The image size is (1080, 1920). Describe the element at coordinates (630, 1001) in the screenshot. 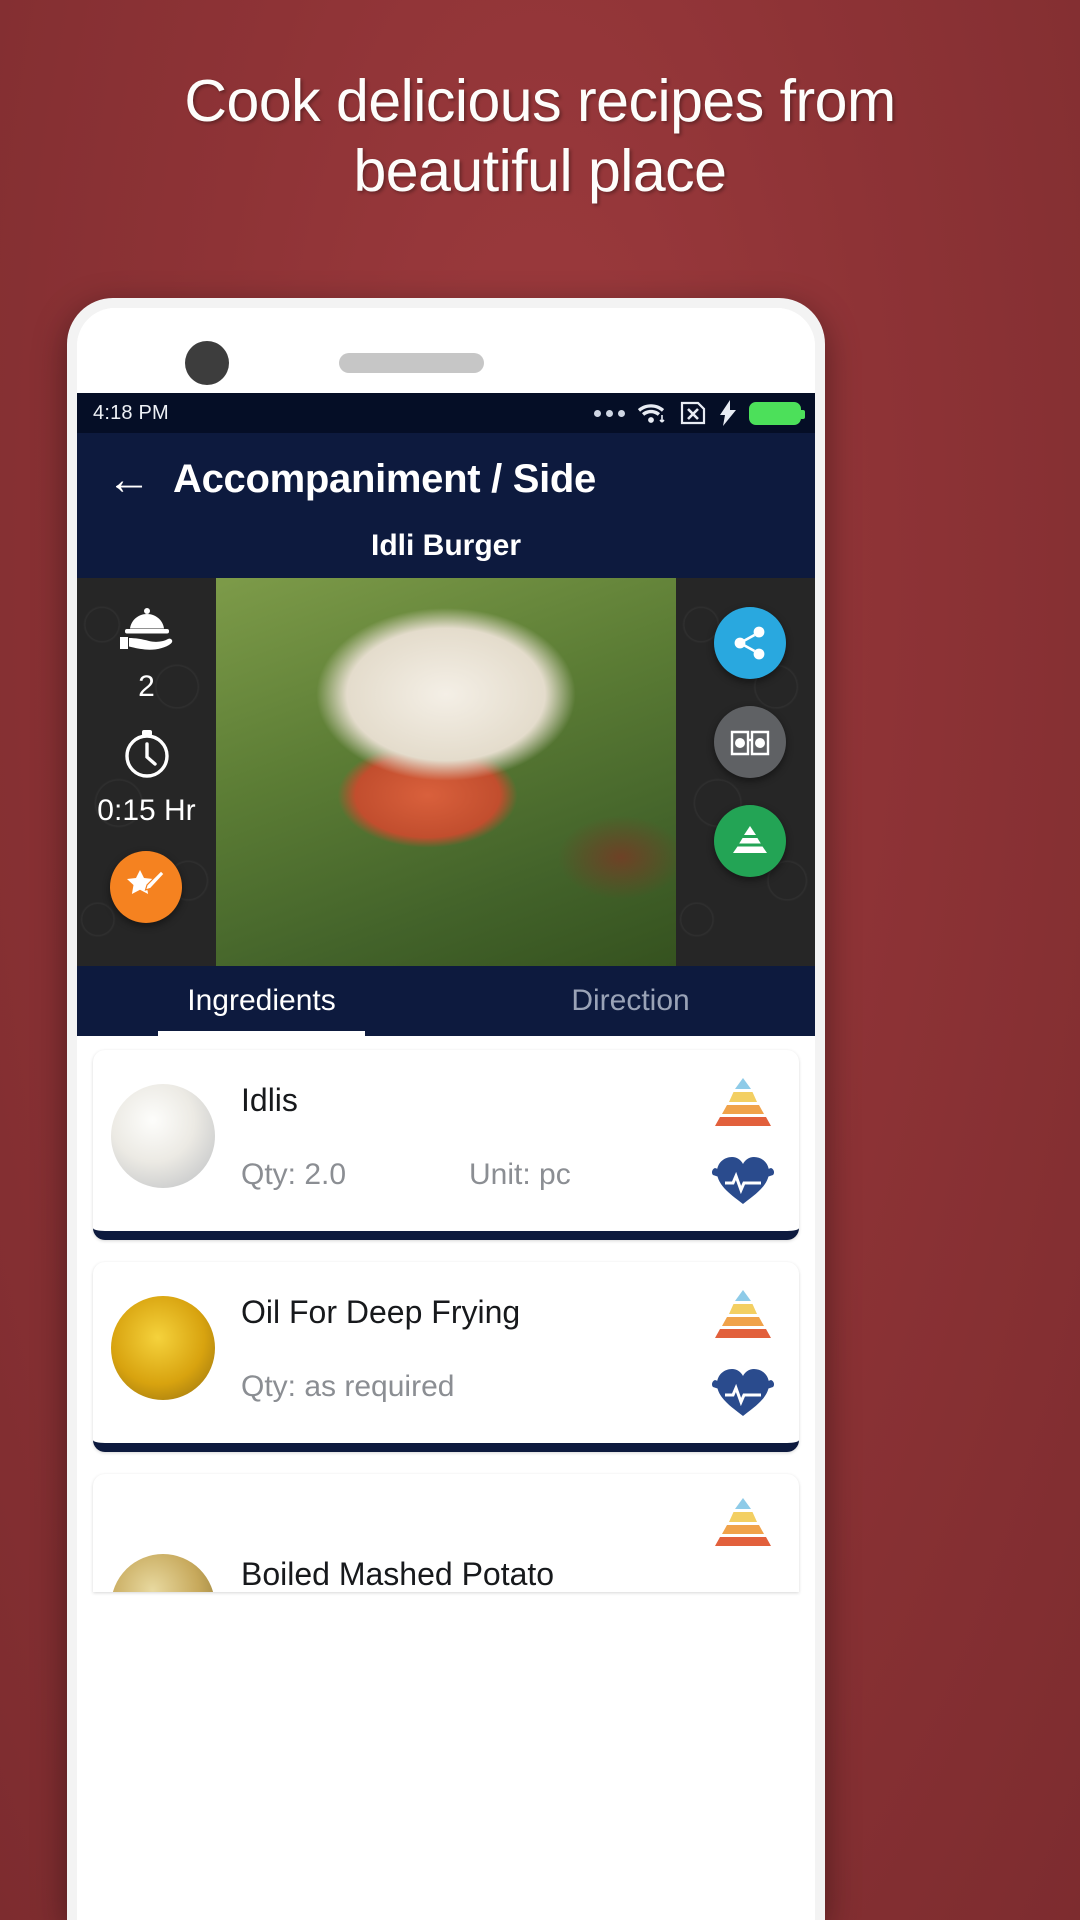

I see `tab-direction: Direction` at that location.